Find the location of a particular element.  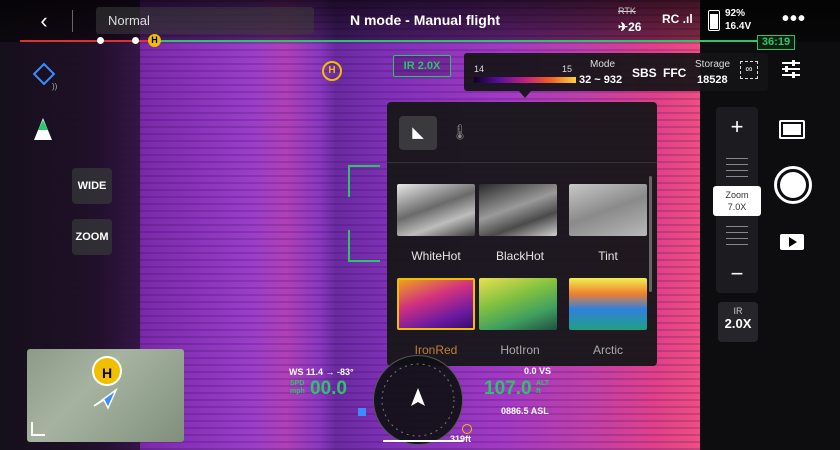

signal-arc-icon: )) is located at coordinates (55, 86).